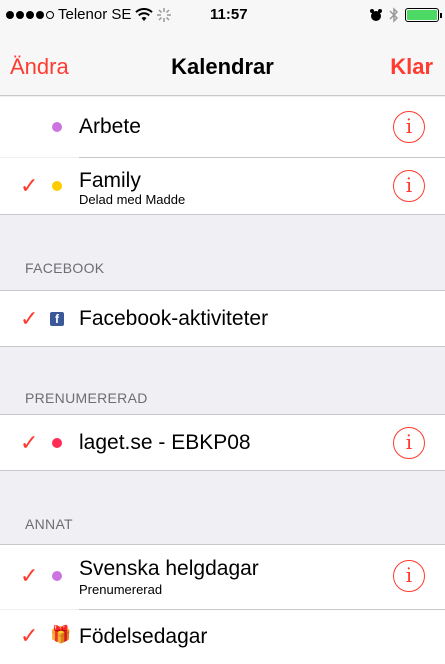 Image resolution: width=445 pixels, height=664 pixels. I want to click on done-button: Klar, so click(411, 67).